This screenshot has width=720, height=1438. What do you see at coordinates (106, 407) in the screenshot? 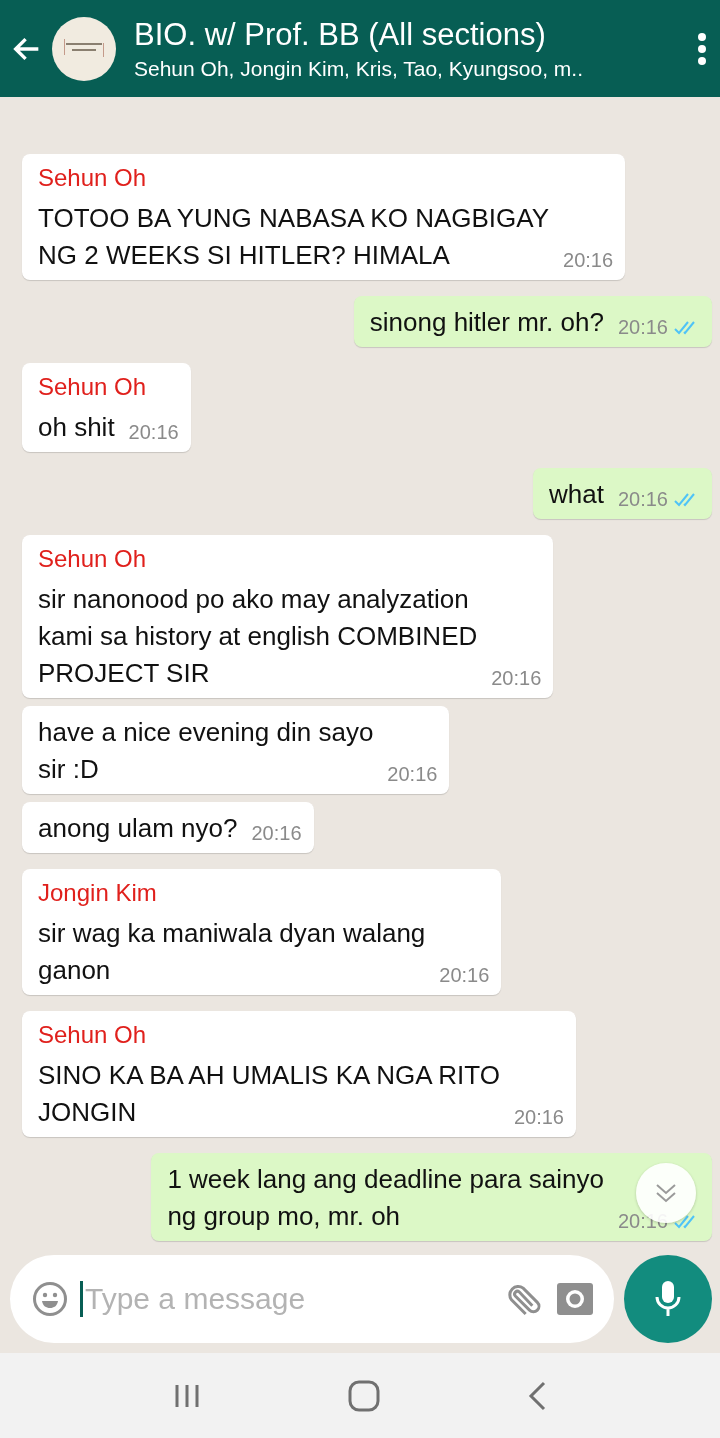
I see `received-message-bubble: Sehun Oh oh shit 20:16` at bounding box center [106, 407].